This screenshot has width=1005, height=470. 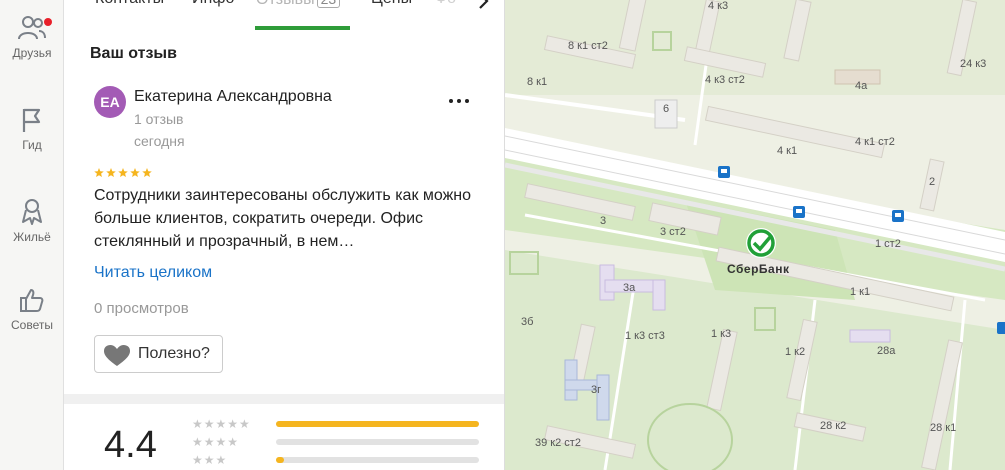 What do you see at coordinates (721, 334) in the screenshot?
I see `map-house-number: 1 к3` at bounding box center [721, 334].